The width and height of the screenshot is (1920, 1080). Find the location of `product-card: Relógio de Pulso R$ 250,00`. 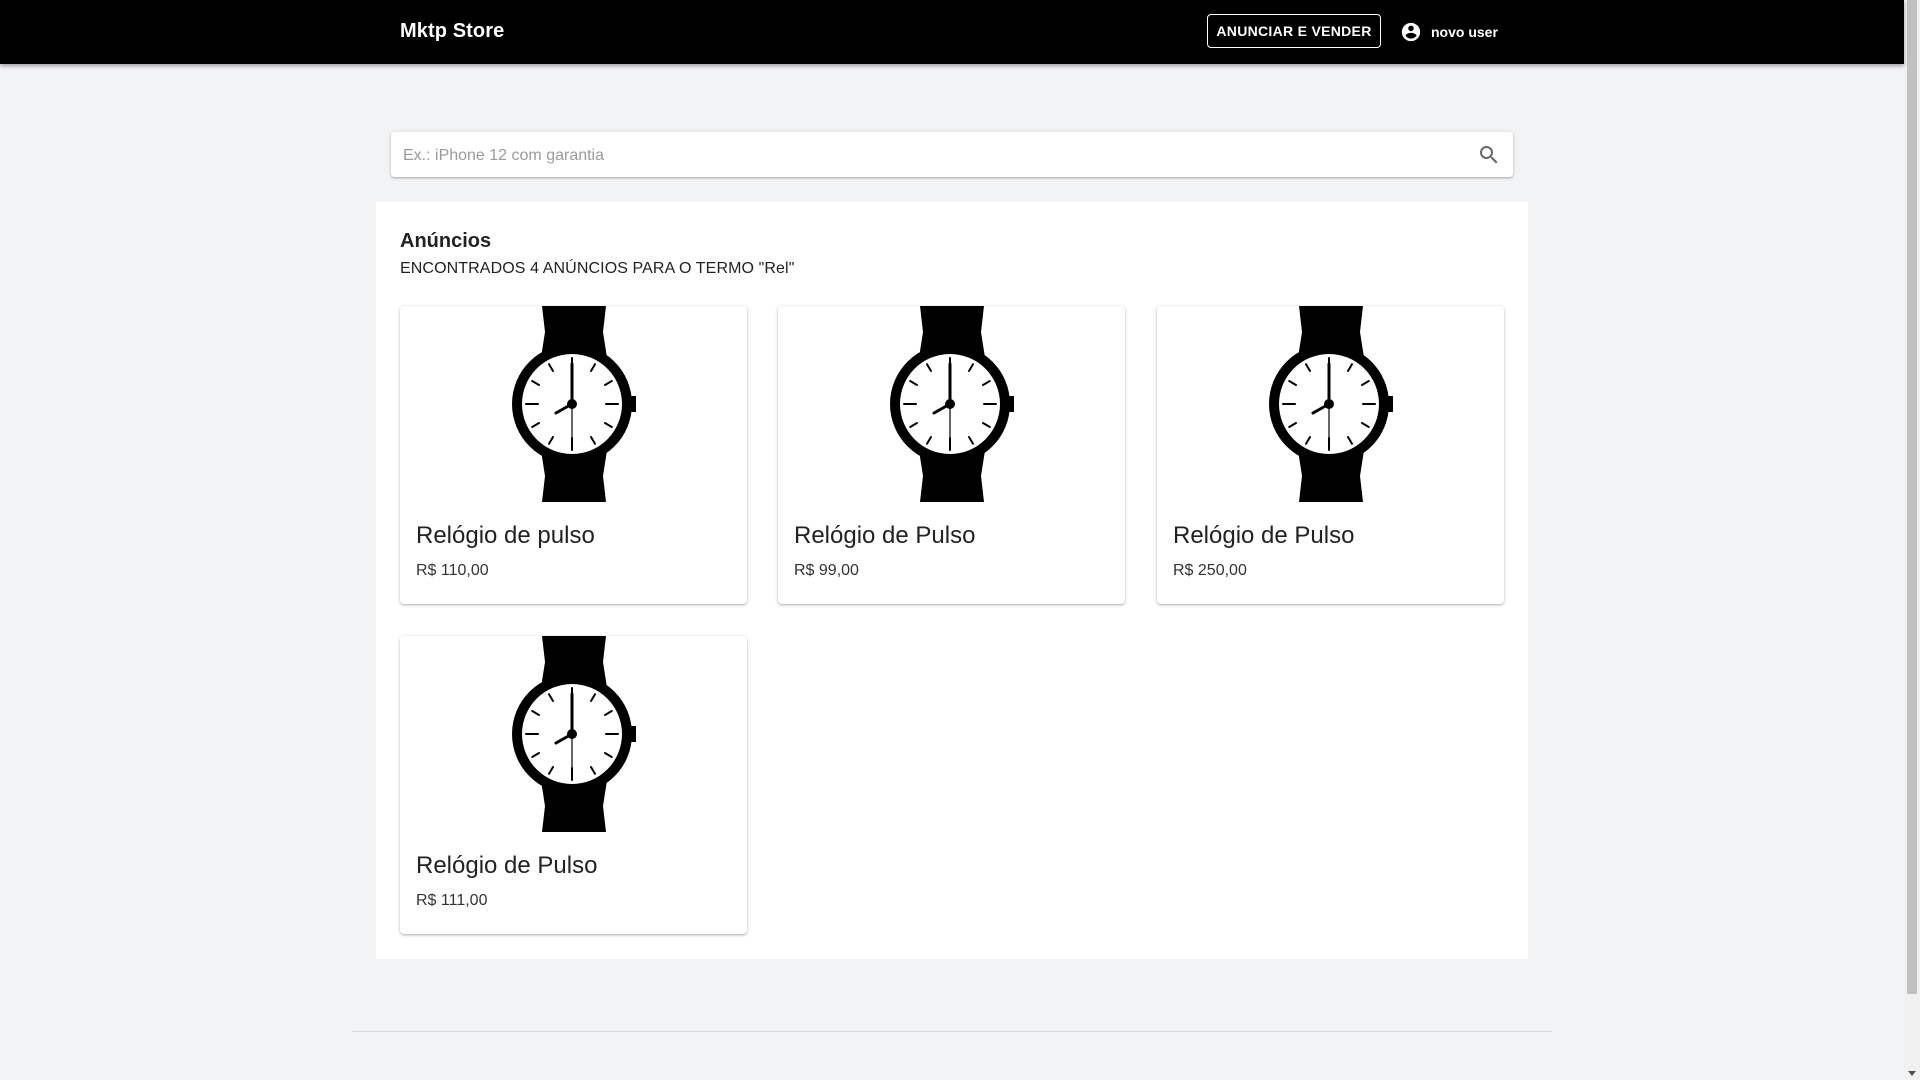

product-card: Relógio de Pulso R$ 250,00 is located at coordinates (1330, 455).